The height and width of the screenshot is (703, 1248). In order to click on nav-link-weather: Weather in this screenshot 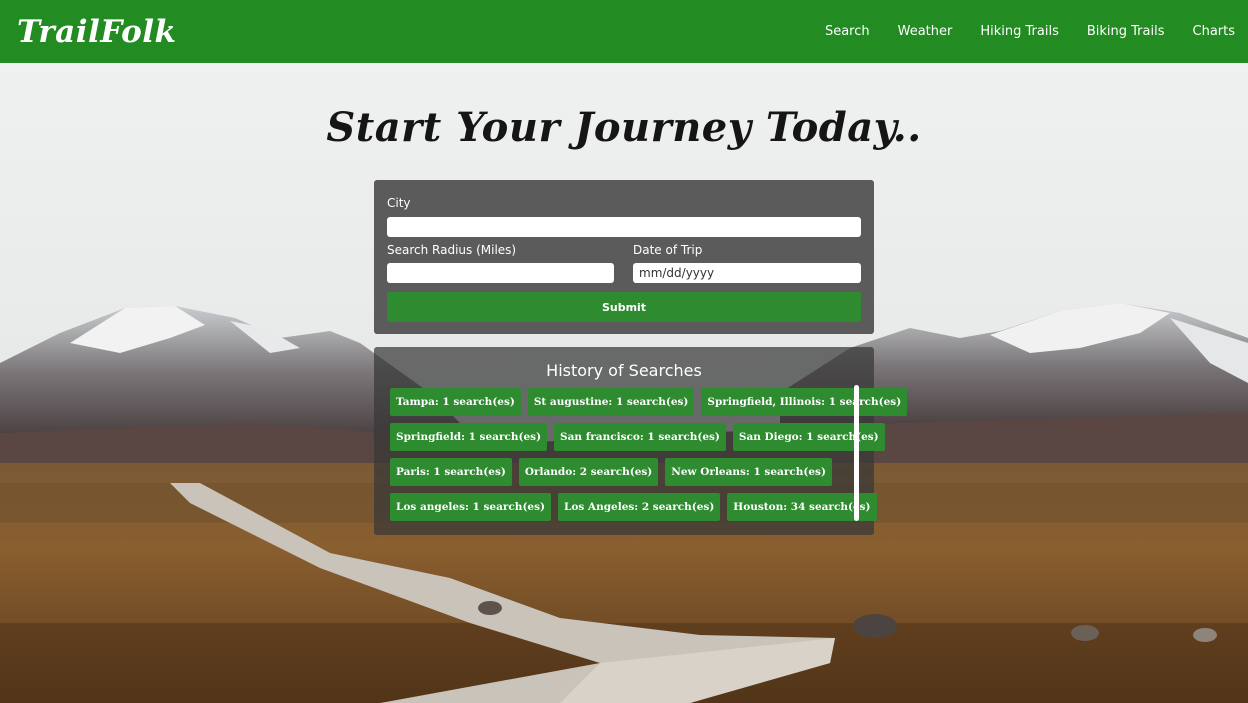, I will do `click(925, 31)`.